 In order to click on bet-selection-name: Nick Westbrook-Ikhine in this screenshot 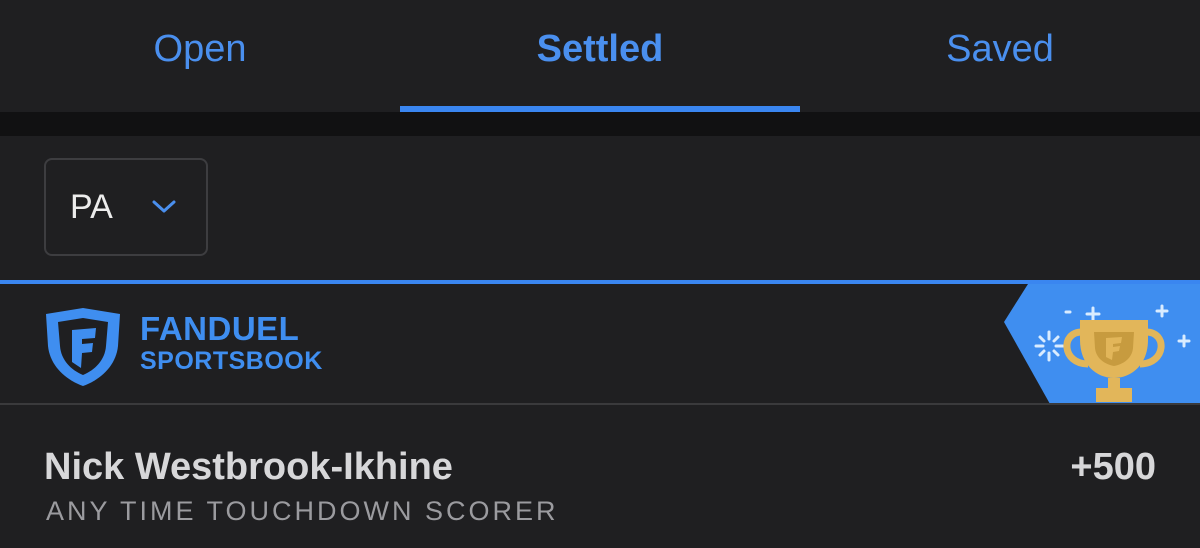, I will do `click(248, 467)`.